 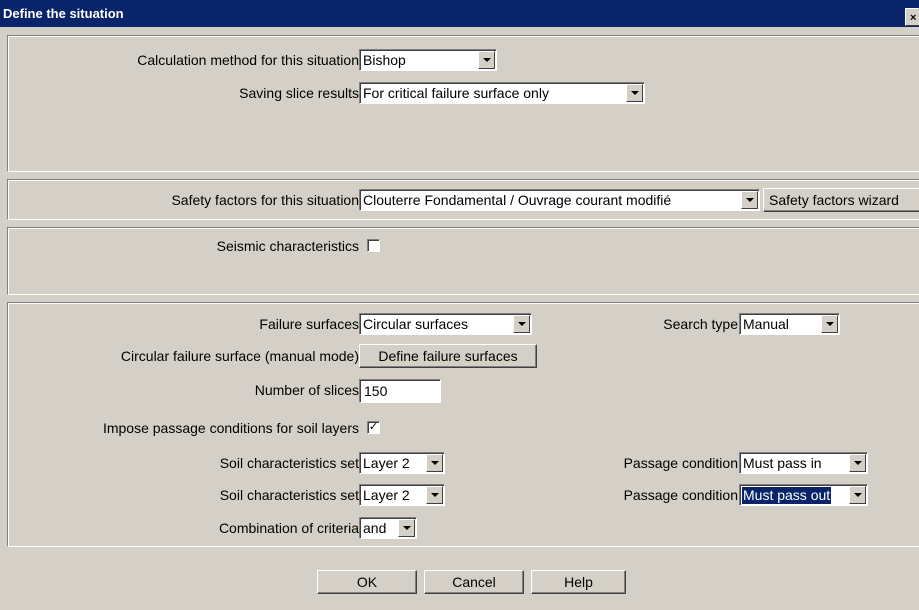 I want to click on combination-of-criteria-select: and, so click(x=388, y=528).